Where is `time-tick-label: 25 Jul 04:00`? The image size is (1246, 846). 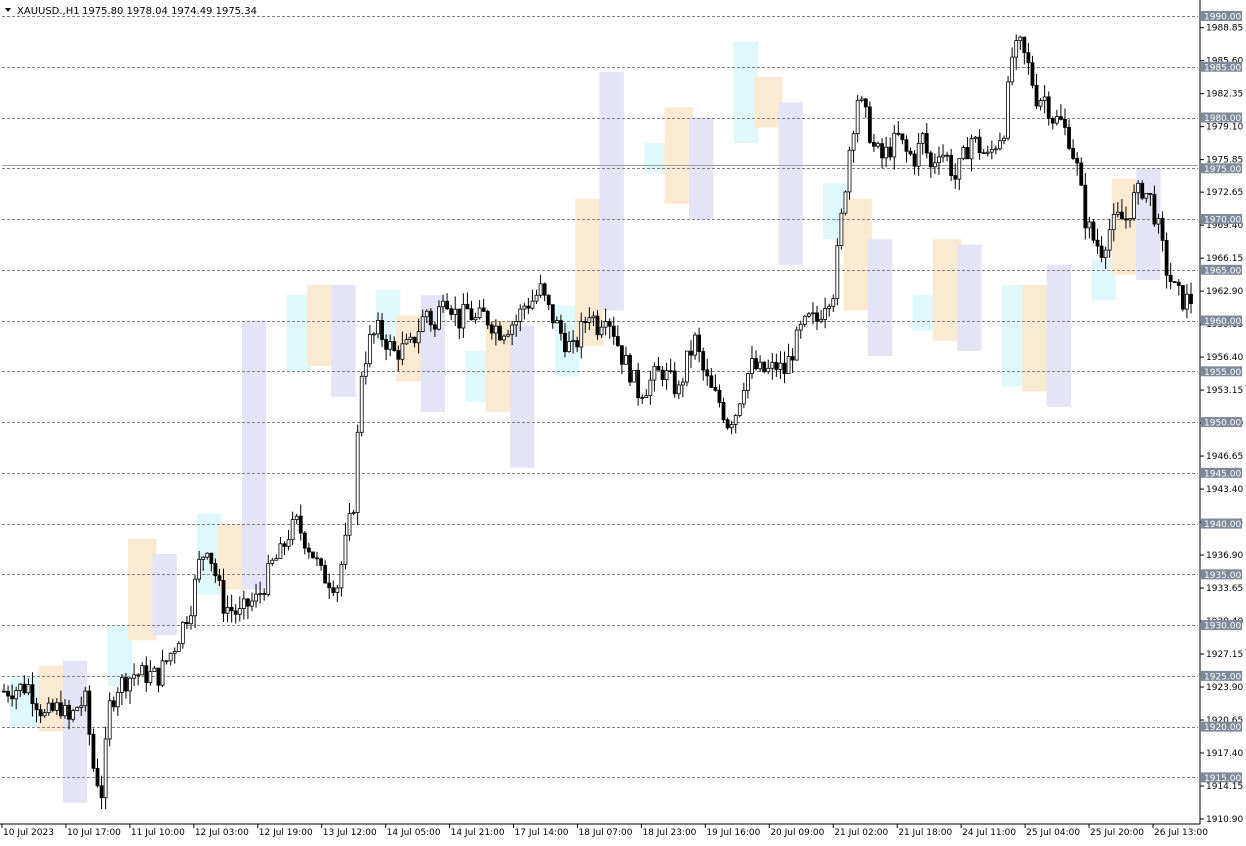 time-tick-label: 25 Jul 04:00 is located at coordinates (1053, 833).